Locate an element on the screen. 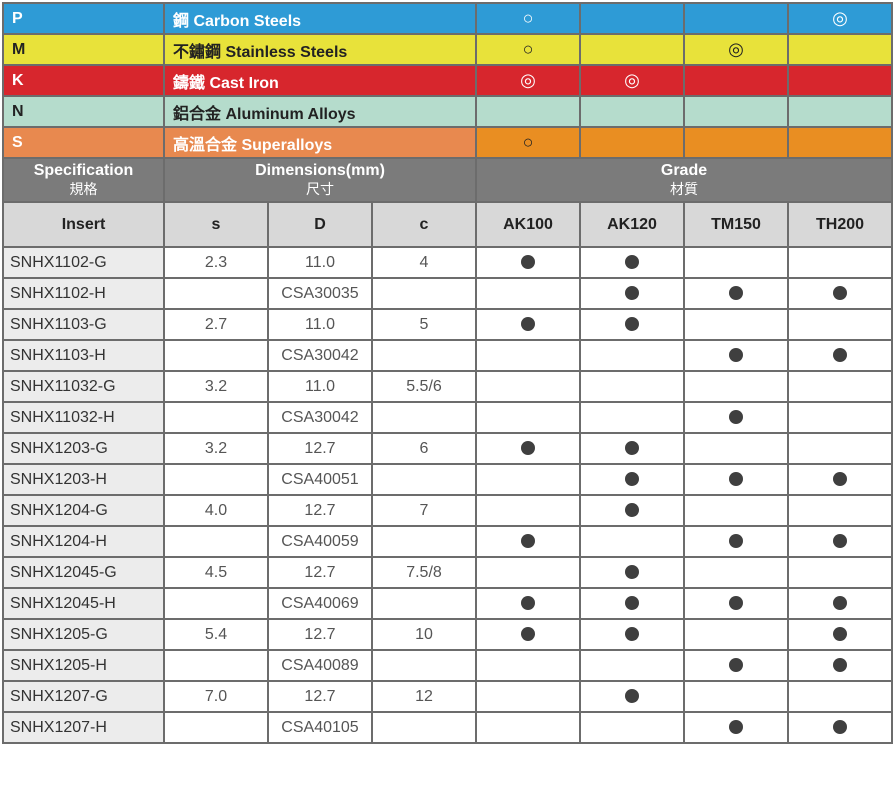 The width and height of the screenshot is (893, 794). table-row: SNHX11032-H CSA30042 is located at coordinates (447, 417).